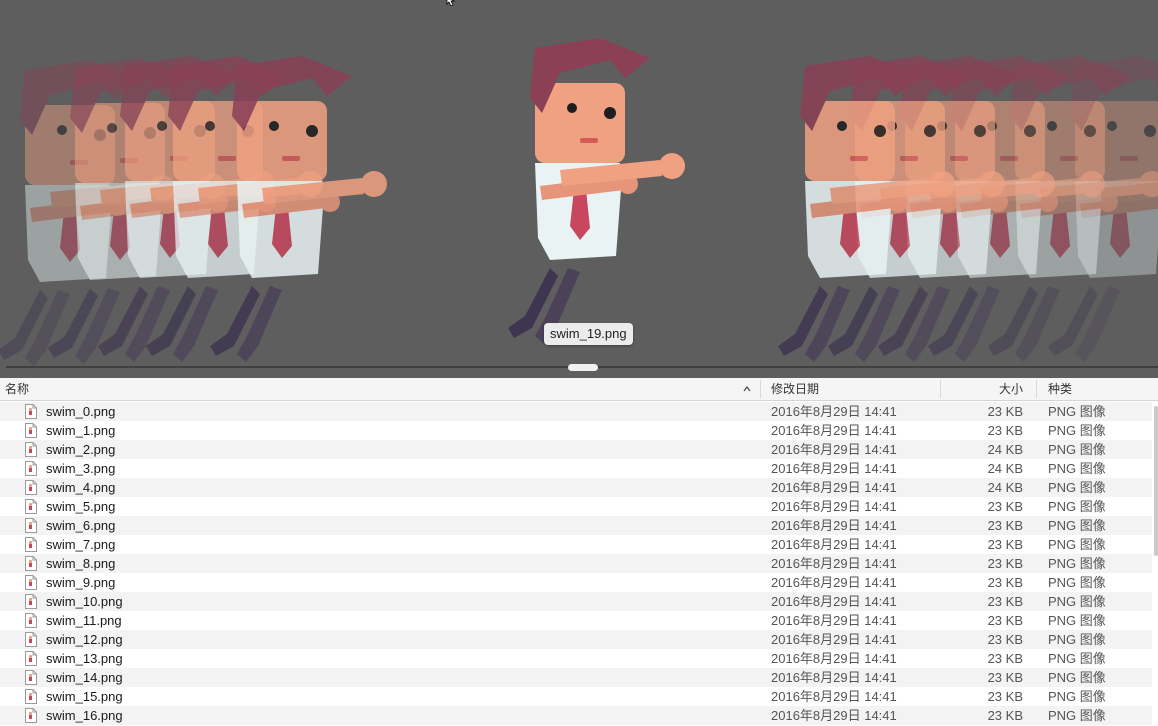  What do you see at coordinates (576, 449) in the screenshot?
I see `file-row: swim_2.png 2016年8月29日 14:41 24 KB PNG 图像` at bounding box center [576, 449].